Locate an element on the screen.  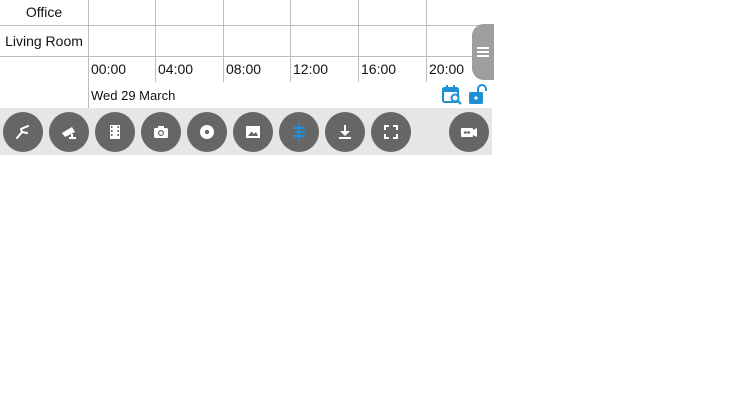
switch-camera-icon is located at coordinates (469, 132).